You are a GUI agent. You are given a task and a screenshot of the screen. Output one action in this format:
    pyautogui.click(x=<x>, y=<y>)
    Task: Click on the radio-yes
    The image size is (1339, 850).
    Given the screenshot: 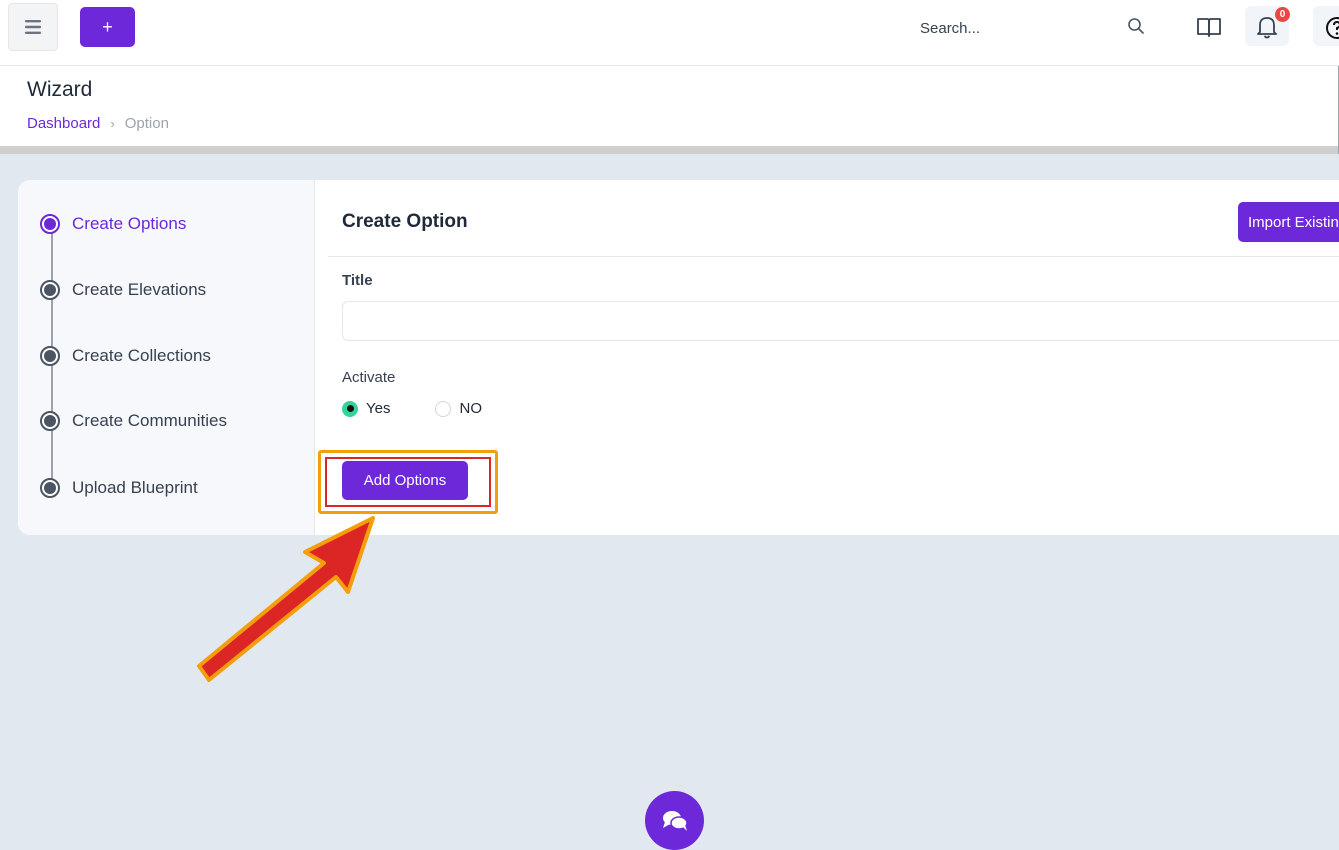 What is the action you would take?
    pyautogui.click(x=350, y=408)
    